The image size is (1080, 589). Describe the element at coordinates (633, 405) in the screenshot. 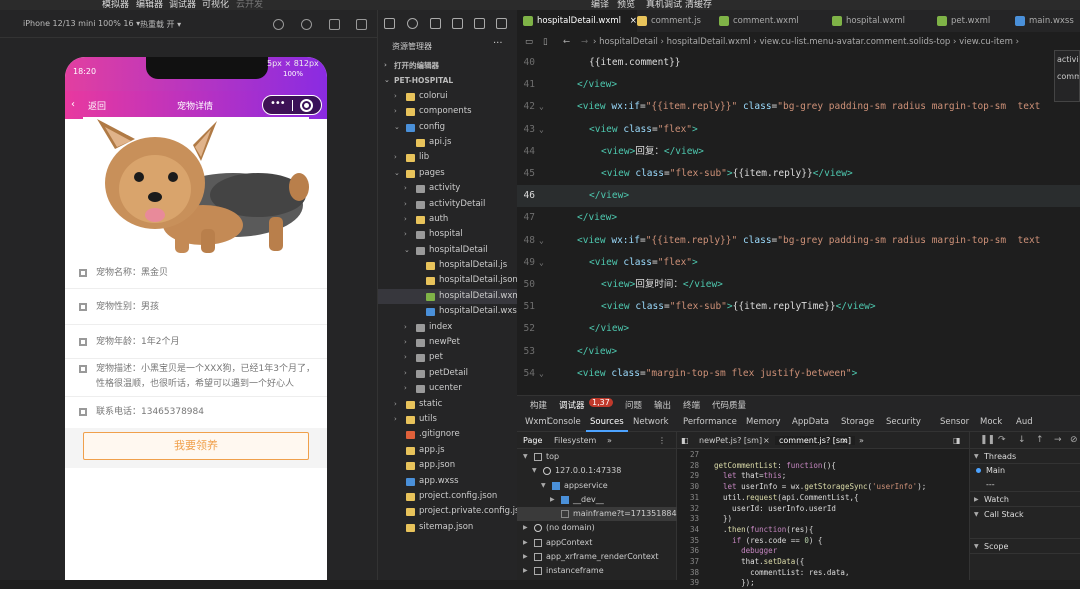

I see `tab-problems: 问题` at that location.